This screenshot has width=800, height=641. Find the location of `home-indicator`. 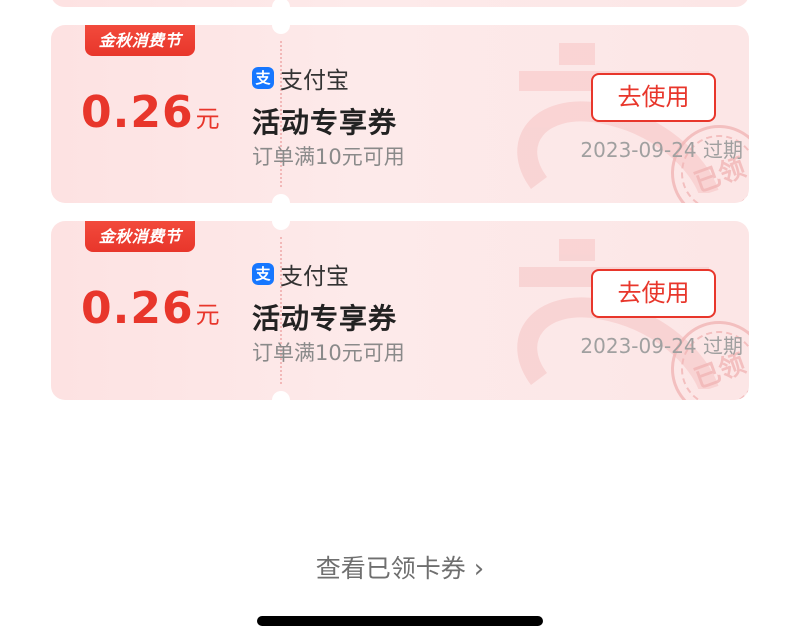

home-indicator is located at coordinates (400, 621).